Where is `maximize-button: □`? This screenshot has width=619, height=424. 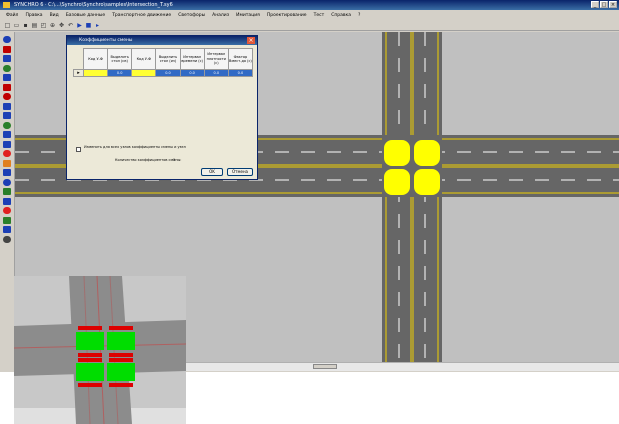 maximize-button: □ is located at coordinates (604, 4).